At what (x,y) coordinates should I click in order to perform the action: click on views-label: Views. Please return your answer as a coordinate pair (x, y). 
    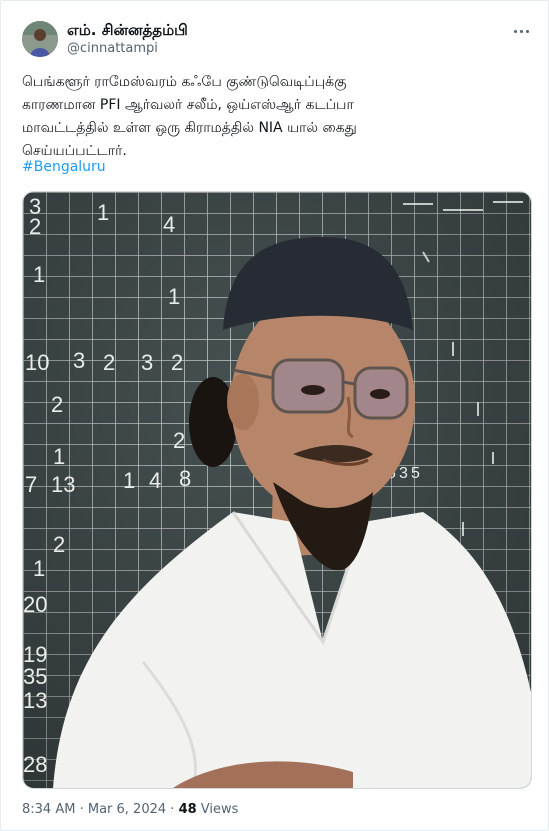
    Looking at the image, I should click on (219, 809).